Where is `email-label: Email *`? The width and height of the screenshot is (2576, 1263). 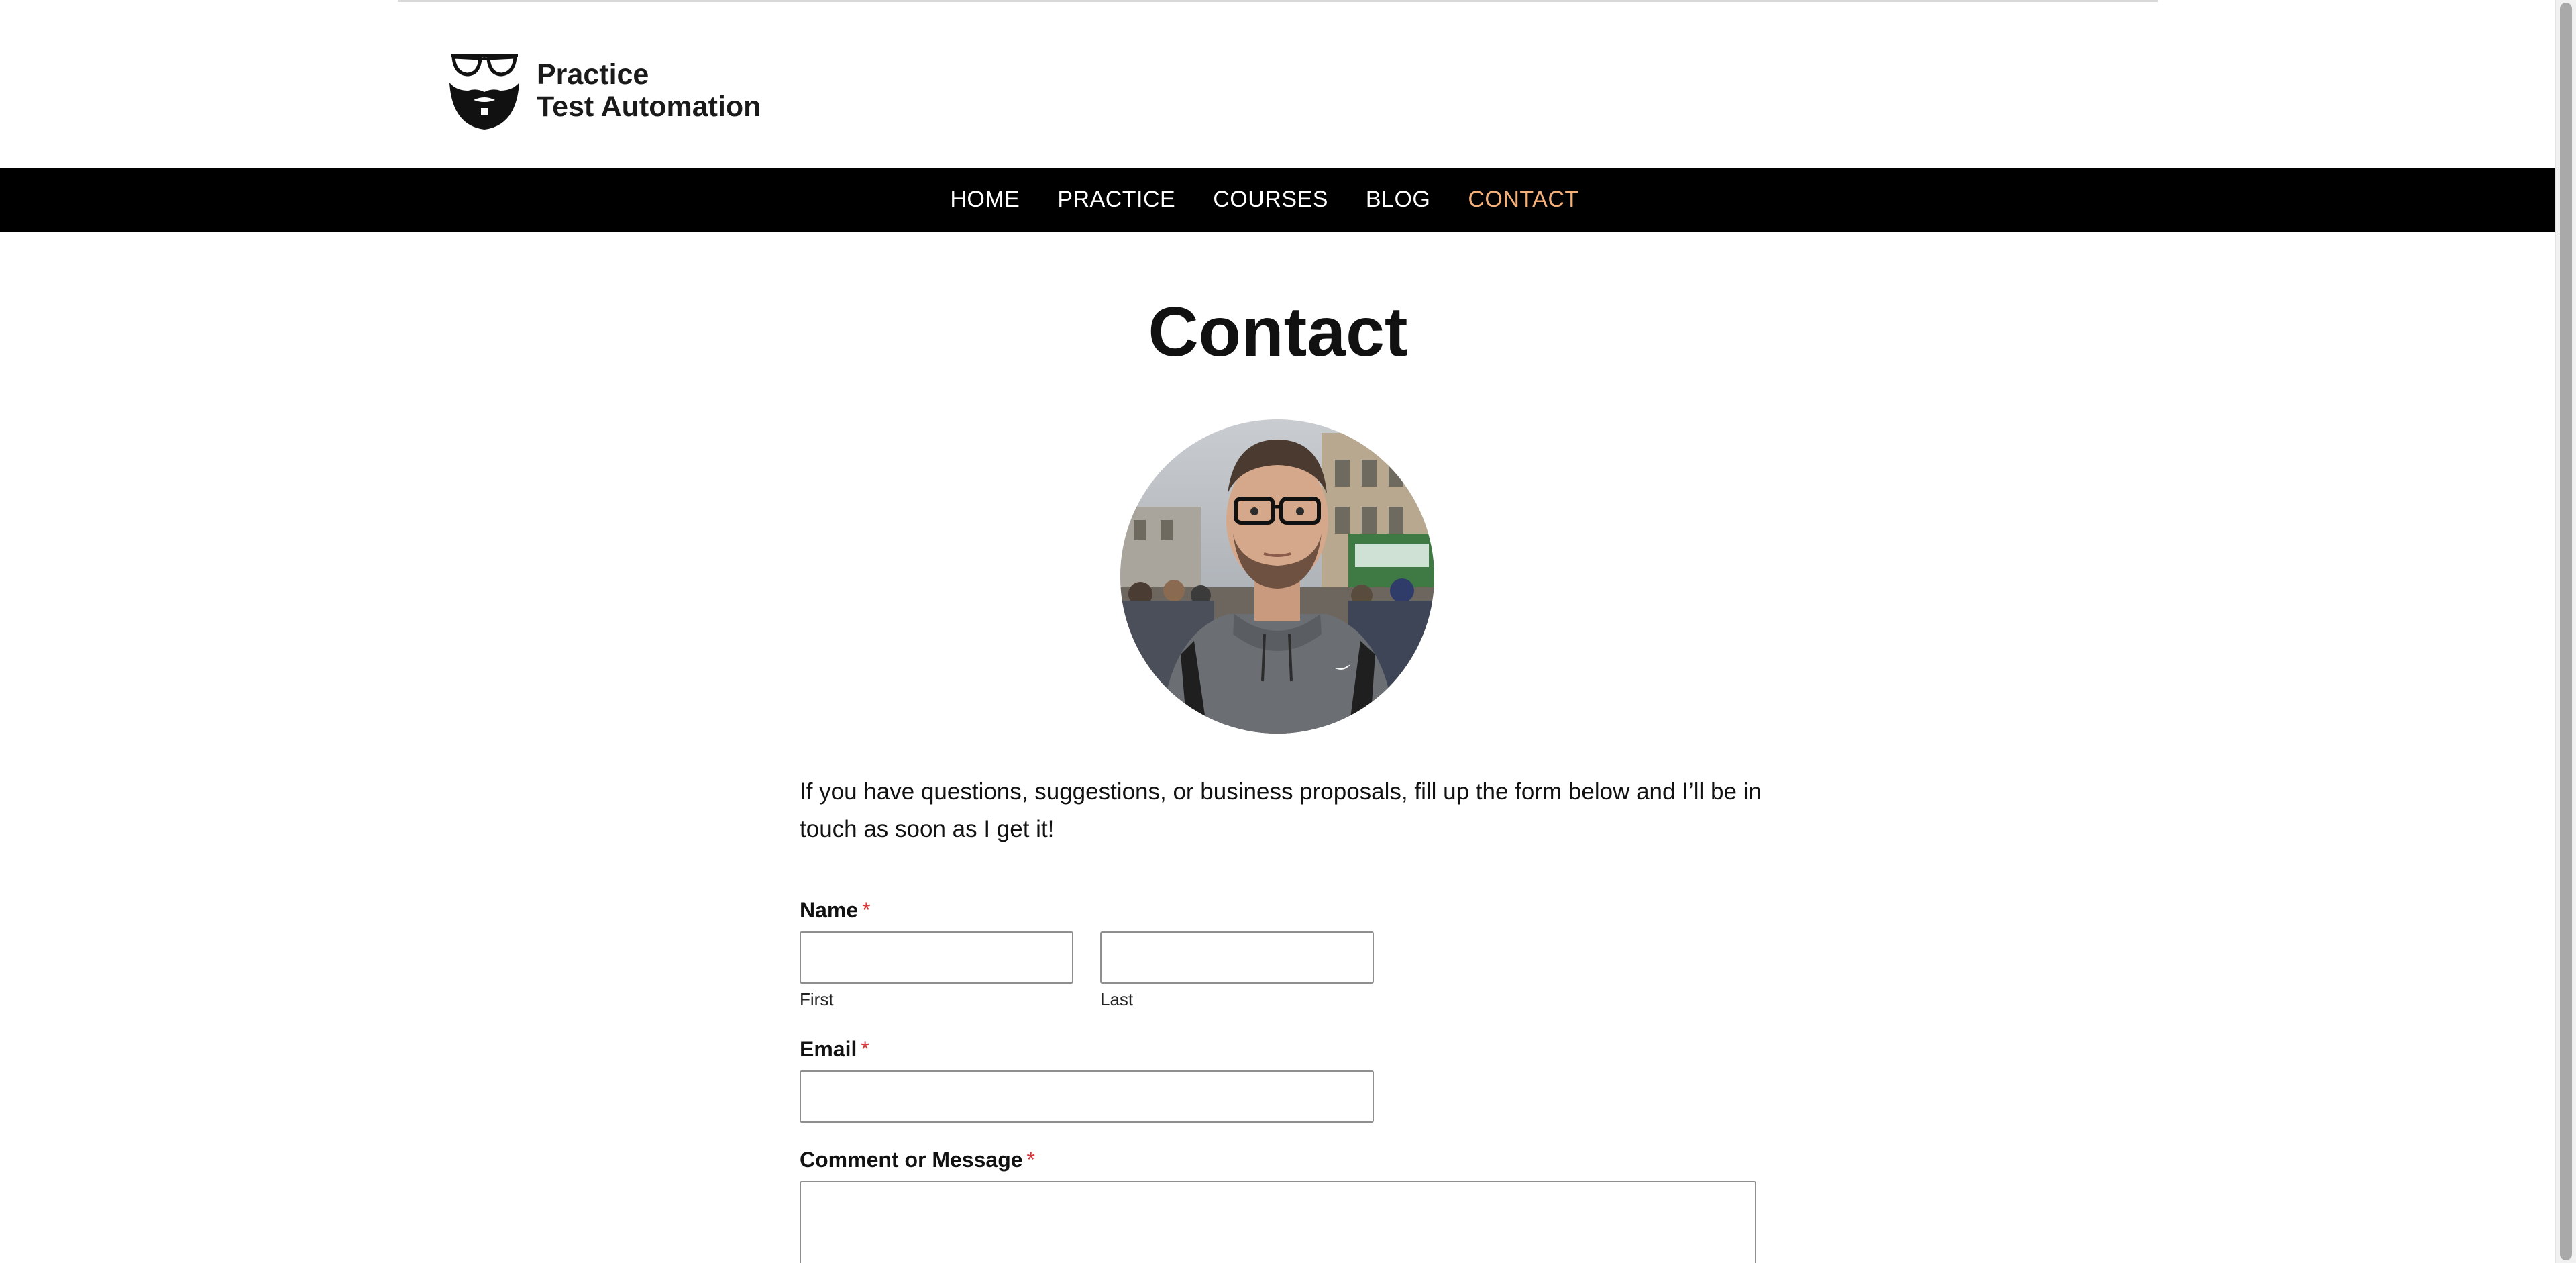
email-label: Email * is located at coordinates (834, 1049).